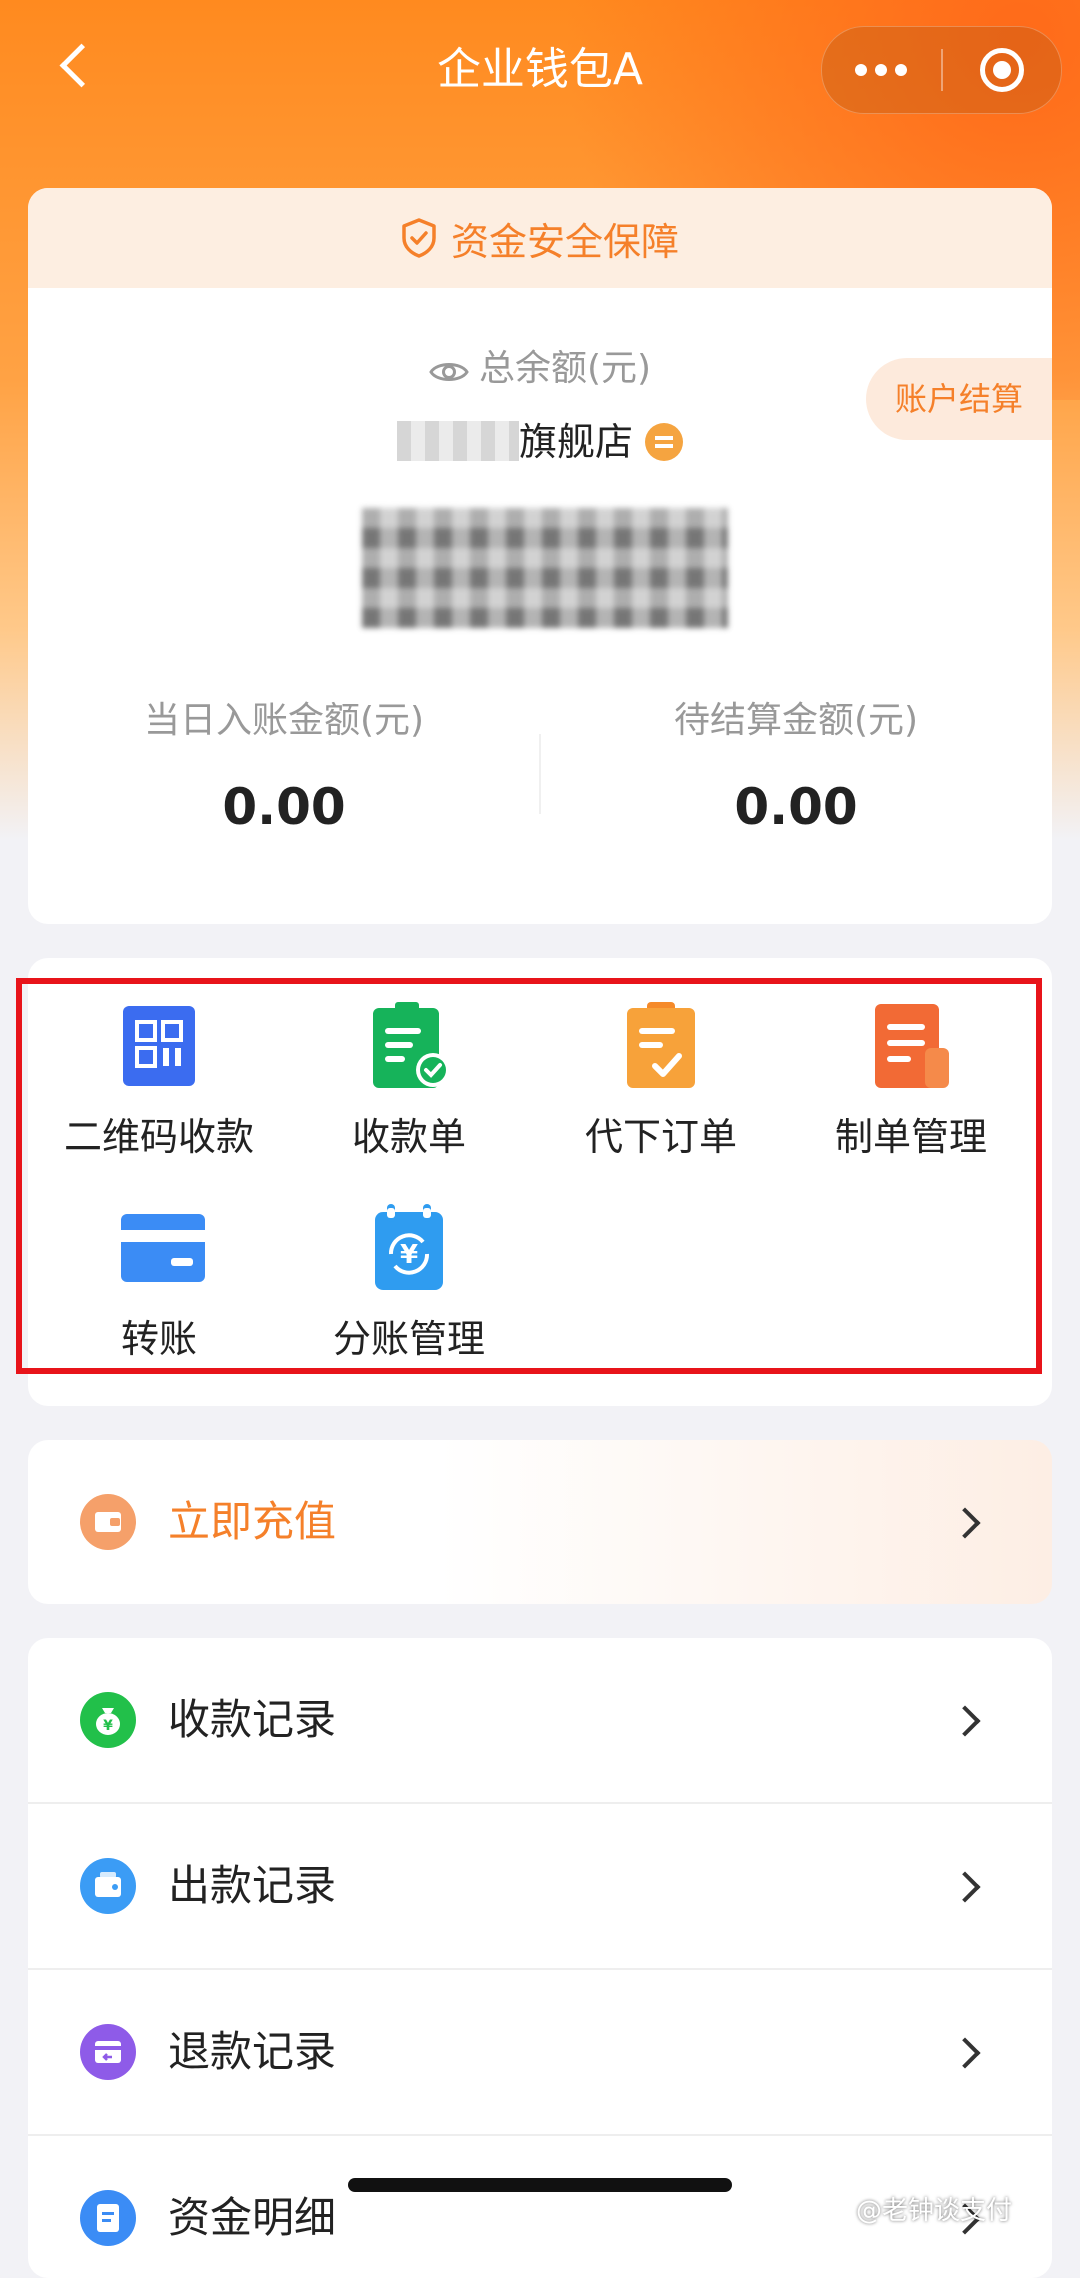 The width and height of the screenshot is (1080, 2278). What do you see at coordinates (796, 720) in the screenshot?
I see `pending-settle-label: 待结算金额(元)` at bounding box center [796, 720].